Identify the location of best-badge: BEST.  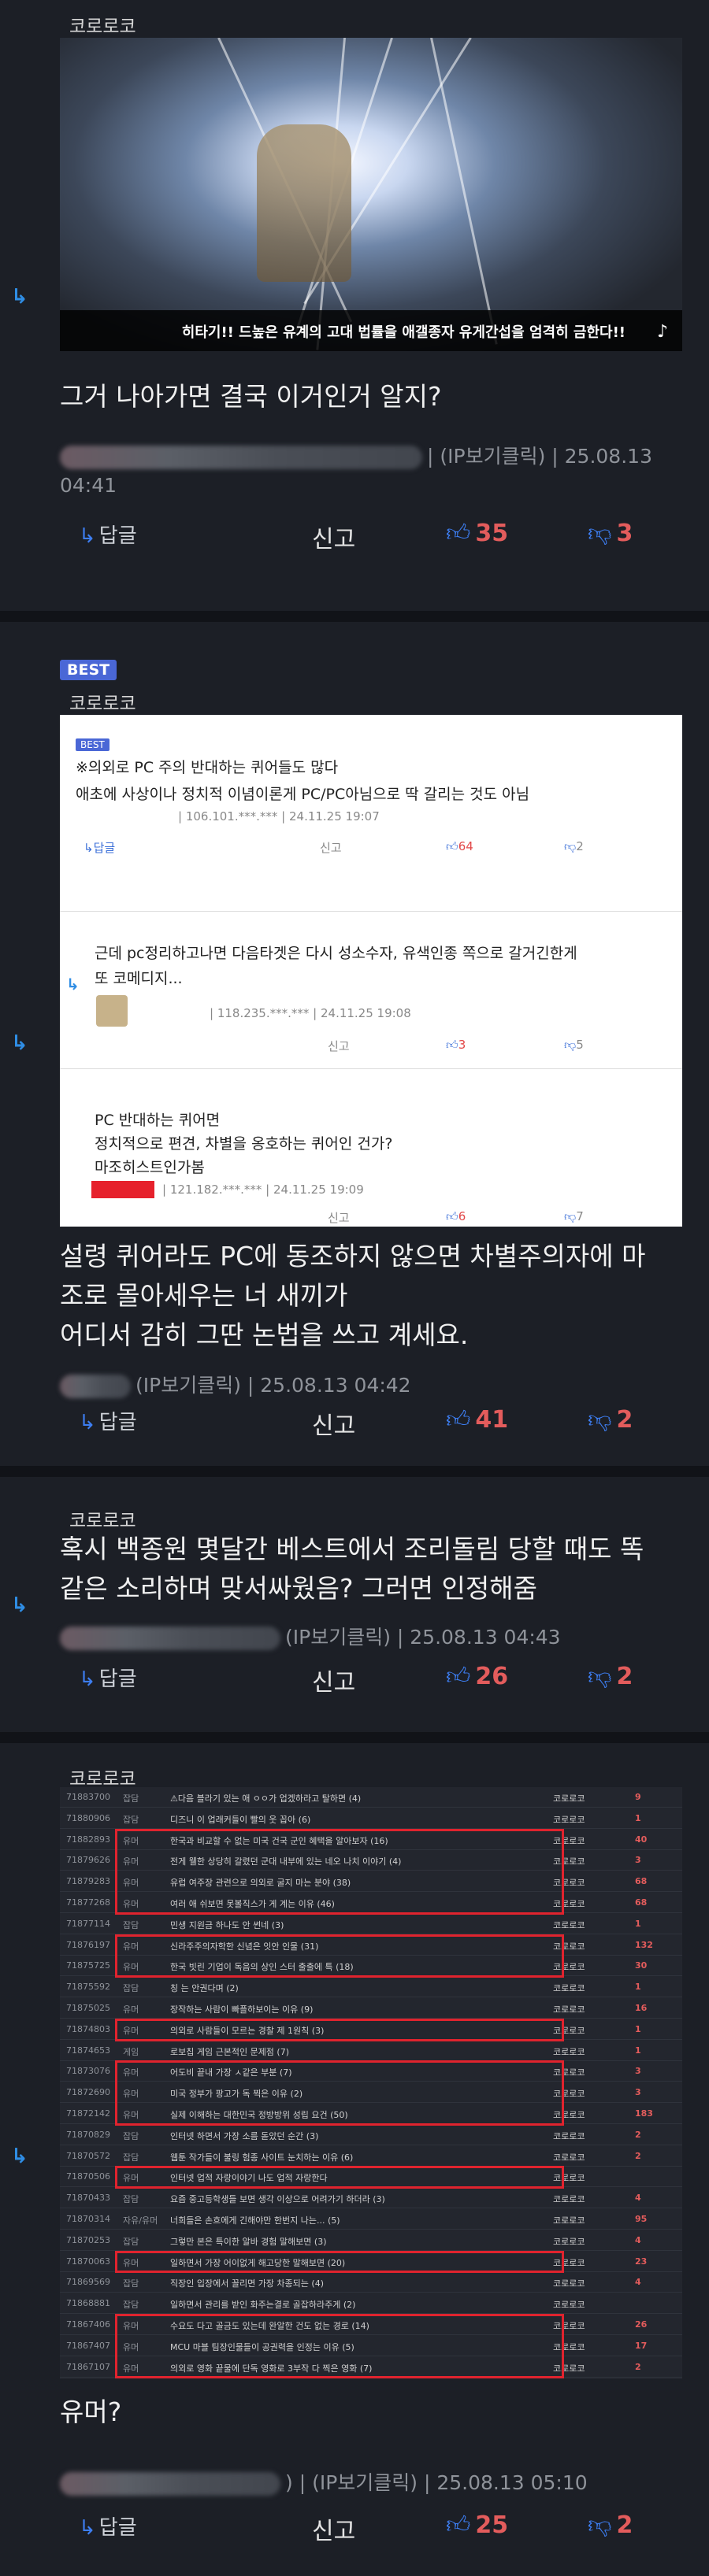
(88, 670).